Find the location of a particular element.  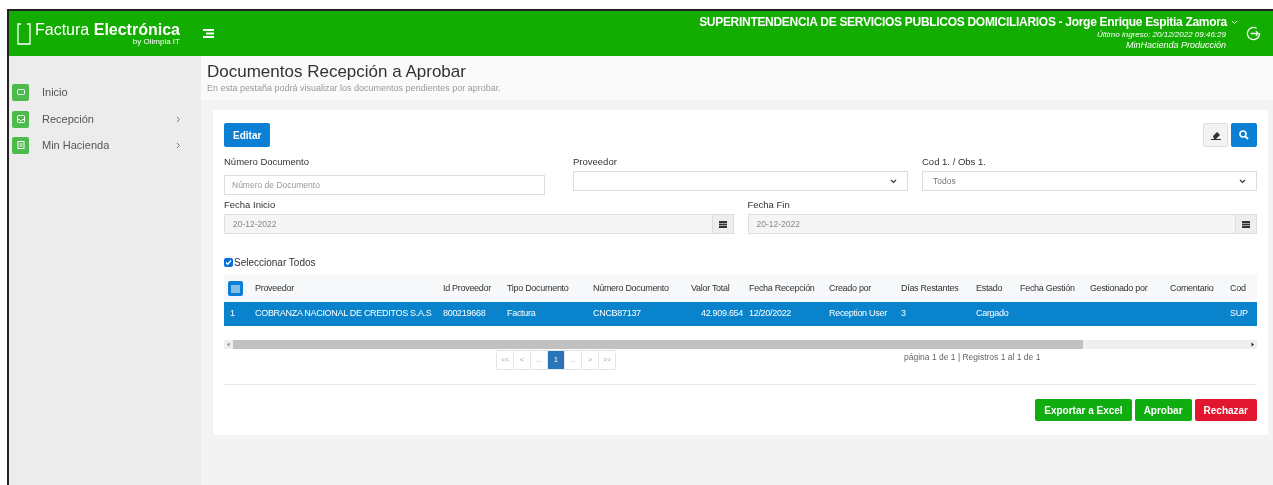

environment-label: MinHacienda Producción is located at coordinates (1175, 46).